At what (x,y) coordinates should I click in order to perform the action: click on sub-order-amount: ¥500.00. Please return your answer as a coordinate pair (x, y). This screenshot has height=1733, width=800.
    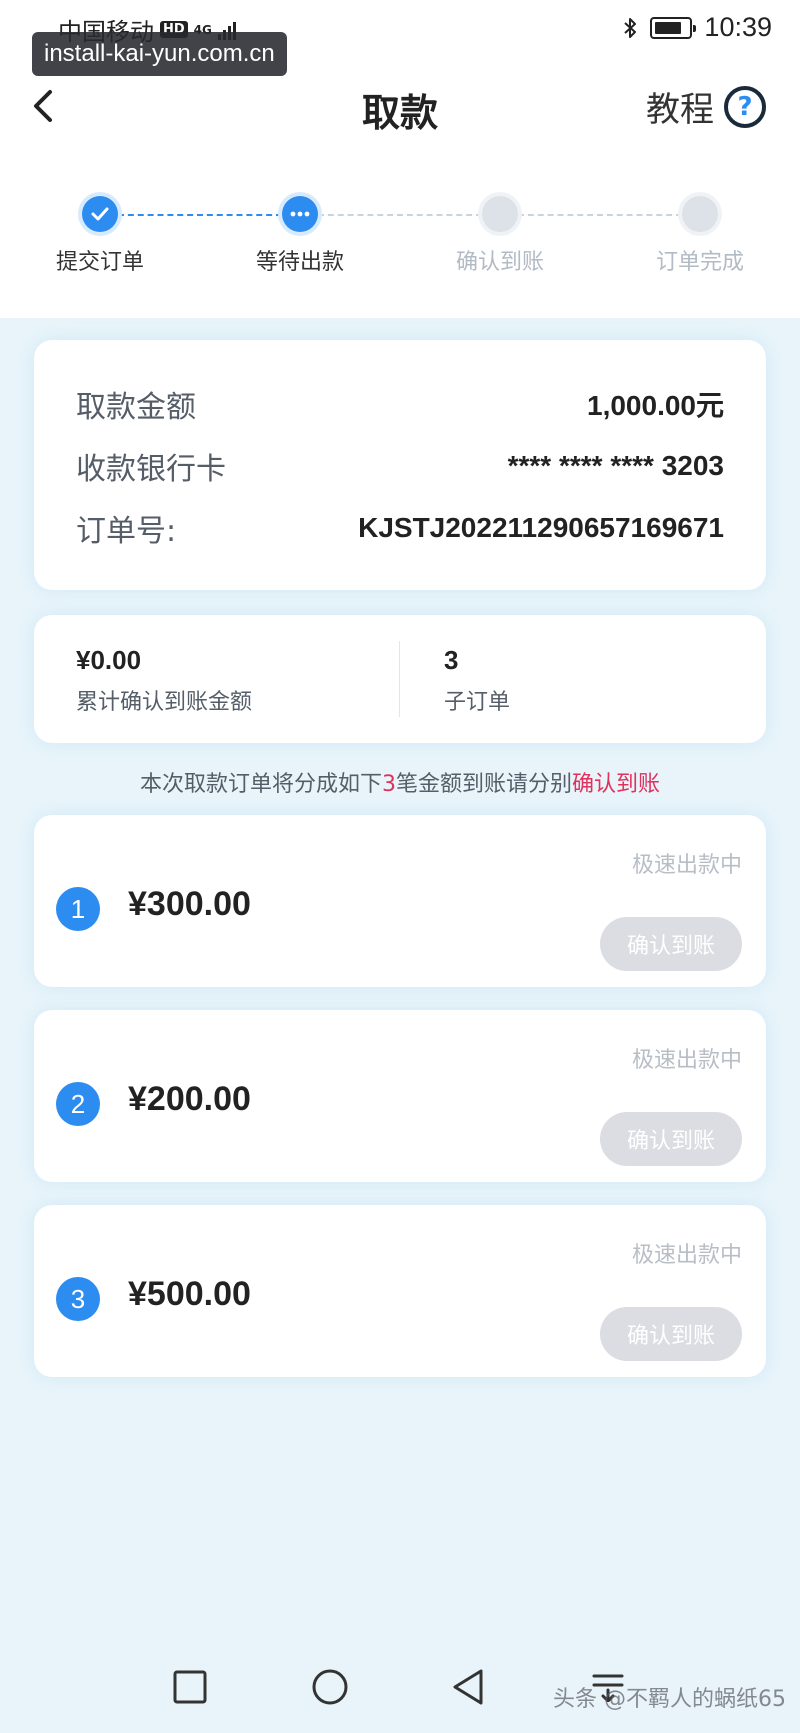
    Looking at the image, I should click on (189, 1294).